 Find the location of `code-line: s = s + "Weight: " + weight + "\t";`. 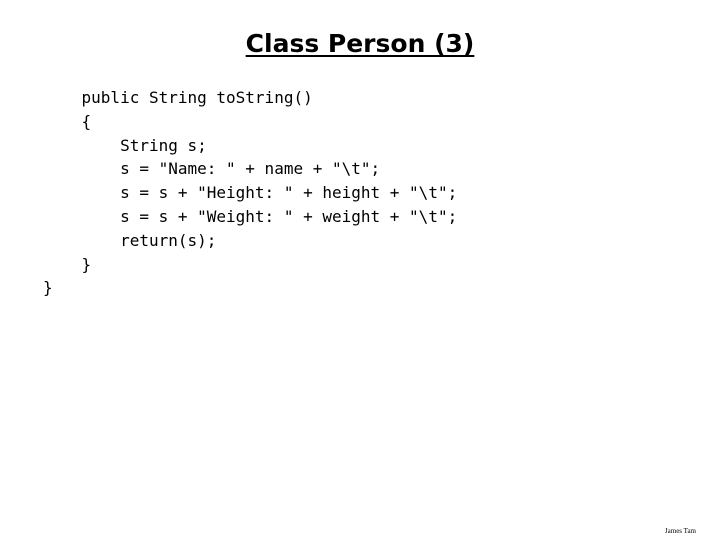

code-line: s = s + "Weight: " + weight + "\t"; is located at coordinates (250, 216).